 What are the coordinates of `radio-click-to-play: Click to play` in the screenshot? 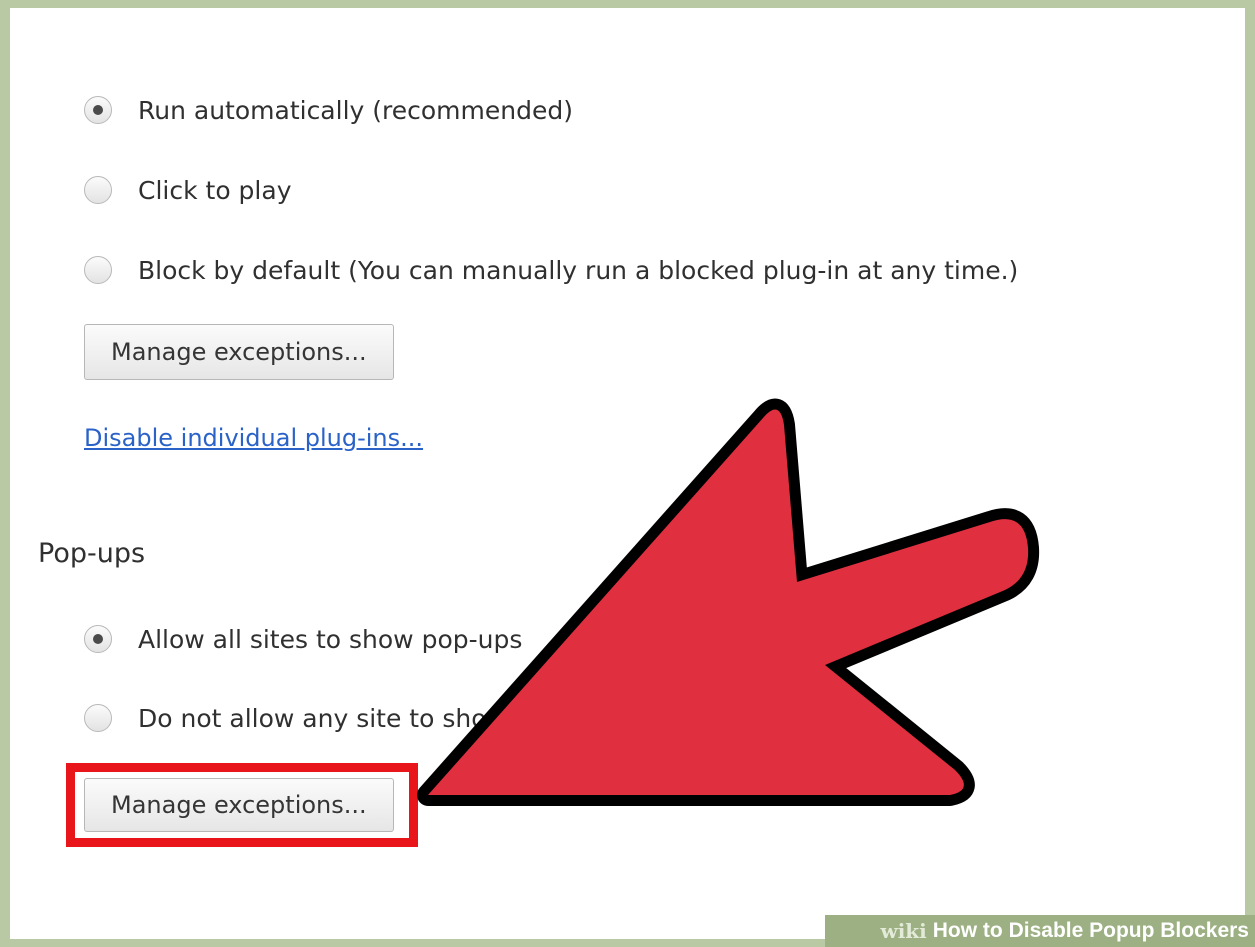 It's located at (188, 190).